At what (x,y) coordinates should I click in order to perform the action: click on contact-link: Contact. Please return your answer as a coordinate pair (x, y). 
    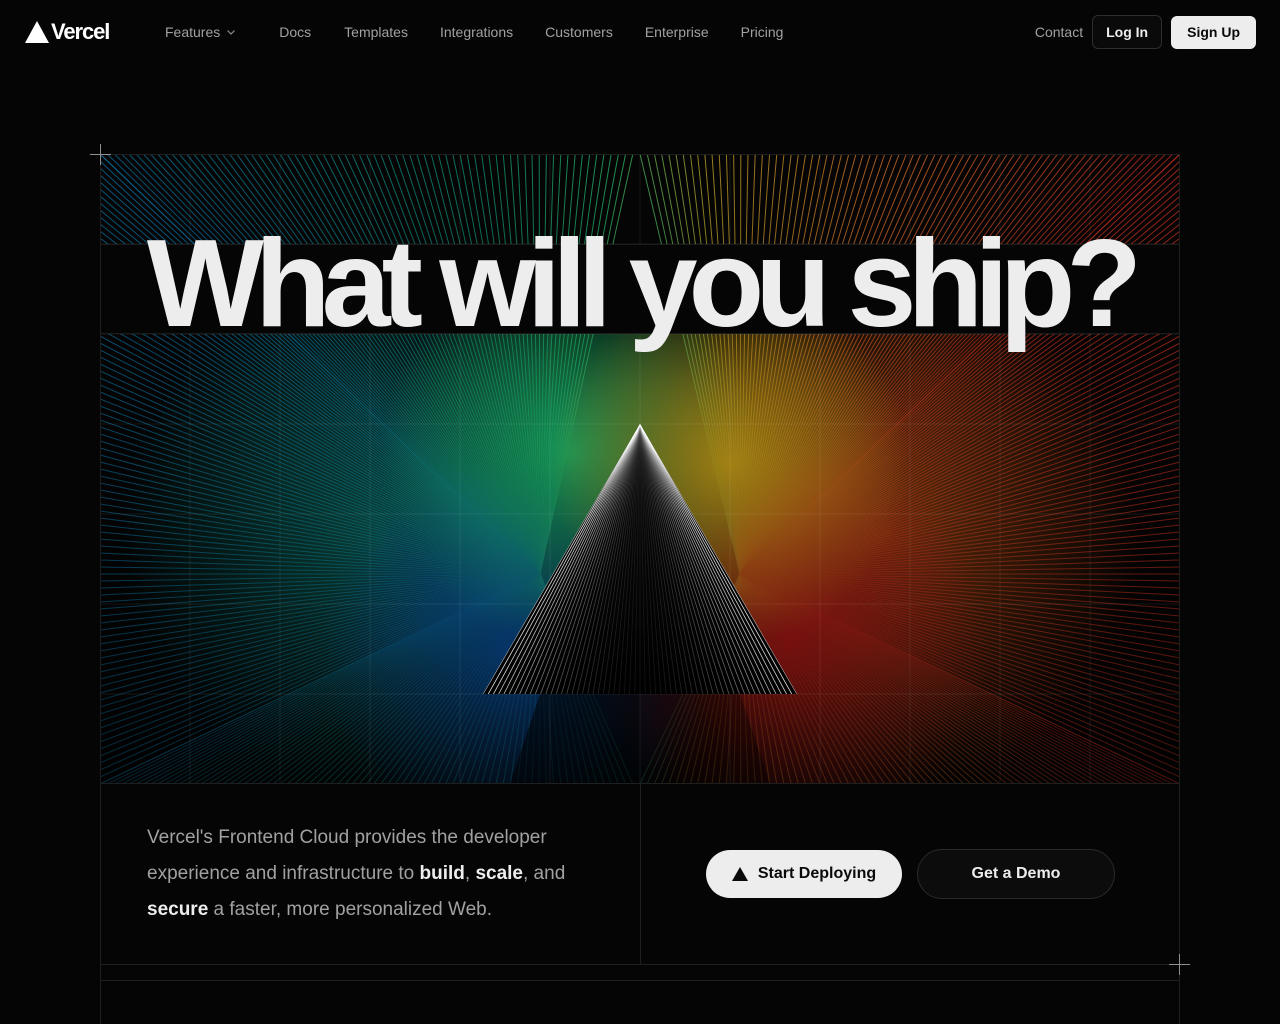
    Looking at the image, I should click on (1059, 32).